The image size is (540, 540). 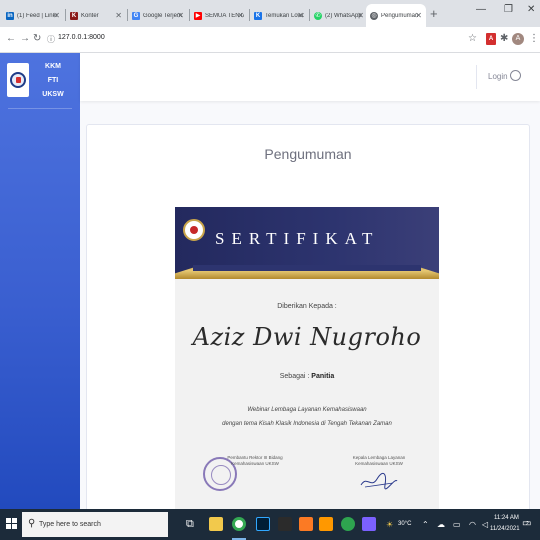 I want to click on app-icon, so click(x=285, y=524).